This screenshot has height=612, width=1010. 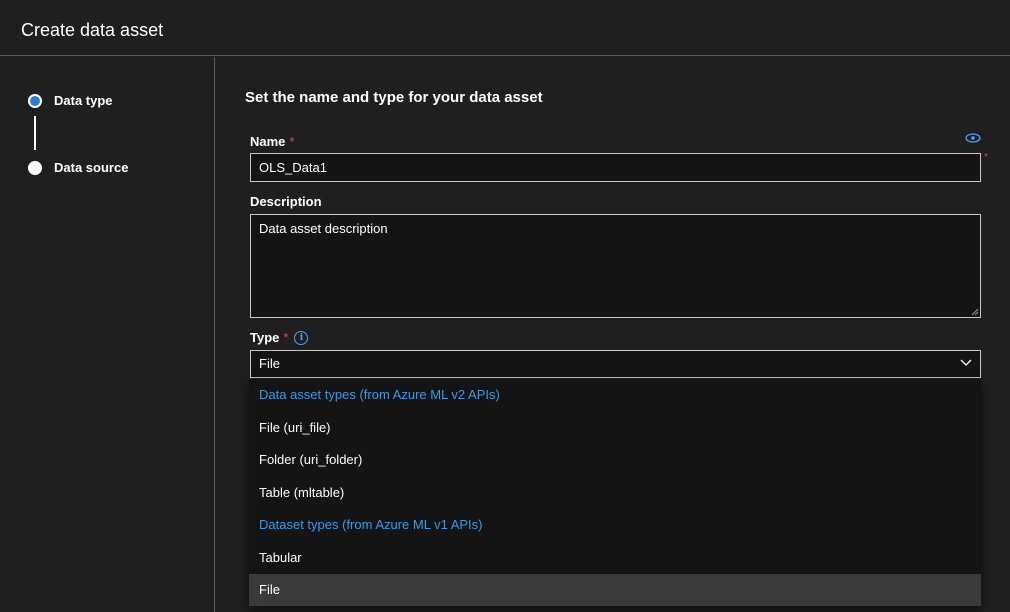 What do you see at coordinates (35, 133) in the screenshot?
I see `step-connector` at bounding box center [35, 133].